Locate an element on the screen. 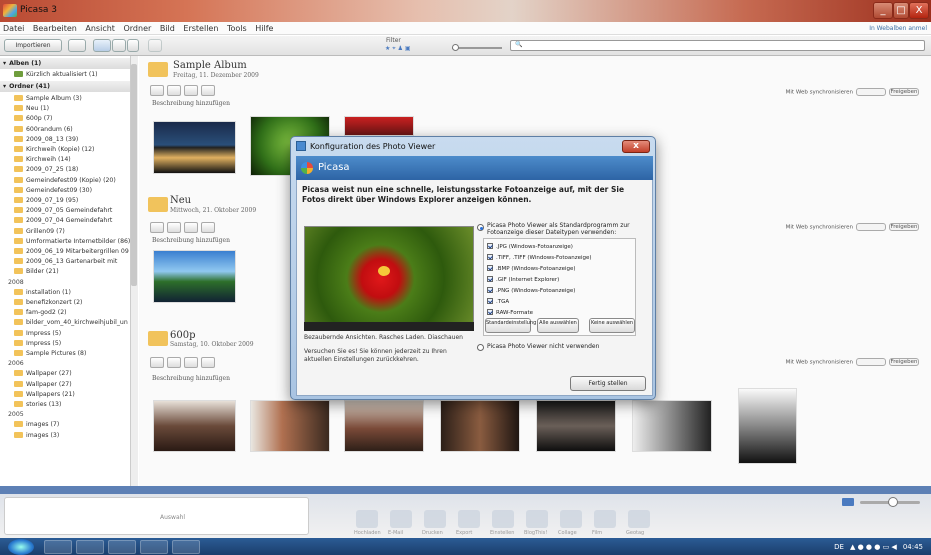 This screenshot has height=555, width=931. start-button is located at coordinates (21, 547).